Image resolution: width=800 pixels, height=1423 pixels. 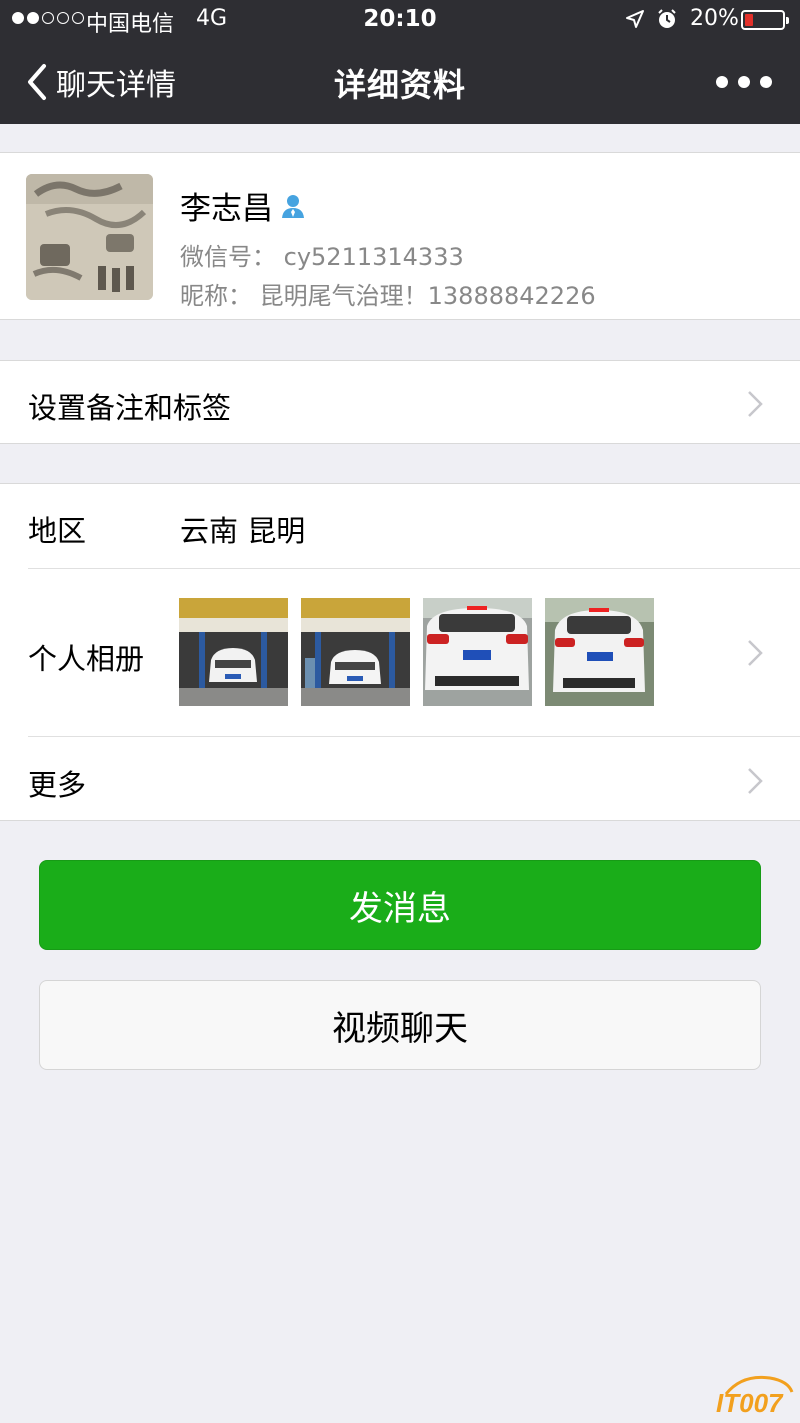 I want to click on watermark-text: IT007, so click(x=750, y=1403).